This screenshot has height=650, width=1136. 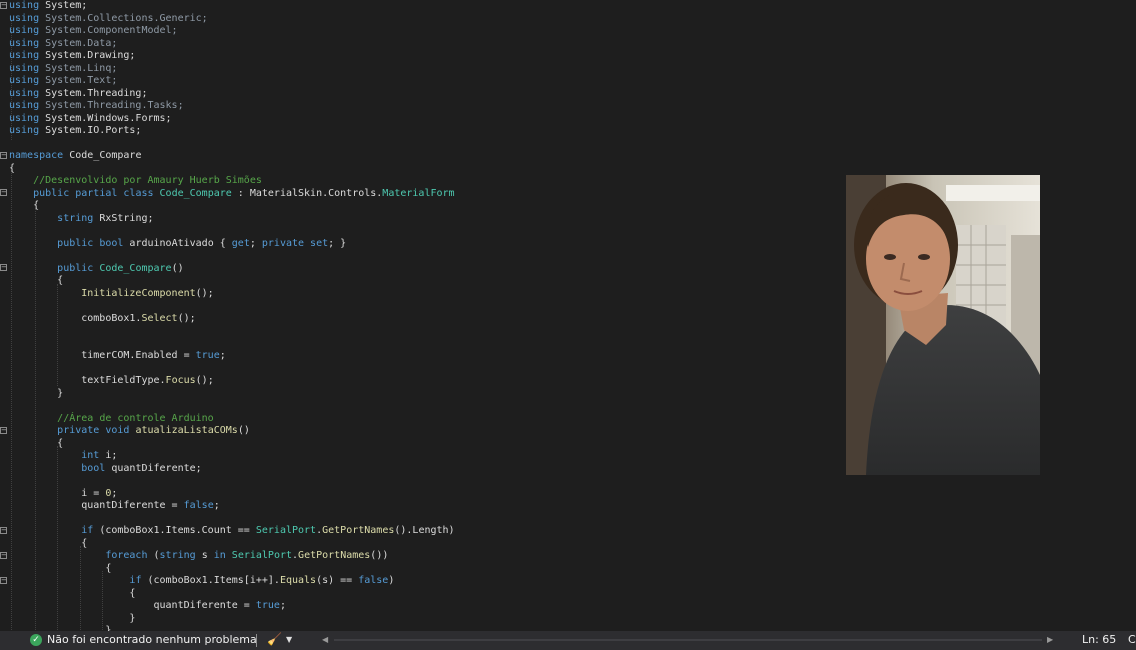 What do you see at coordinates (108, 118) in the screenshot?
I see `code-token: System.Windows.Forms;` at bounding box center [108, 118].